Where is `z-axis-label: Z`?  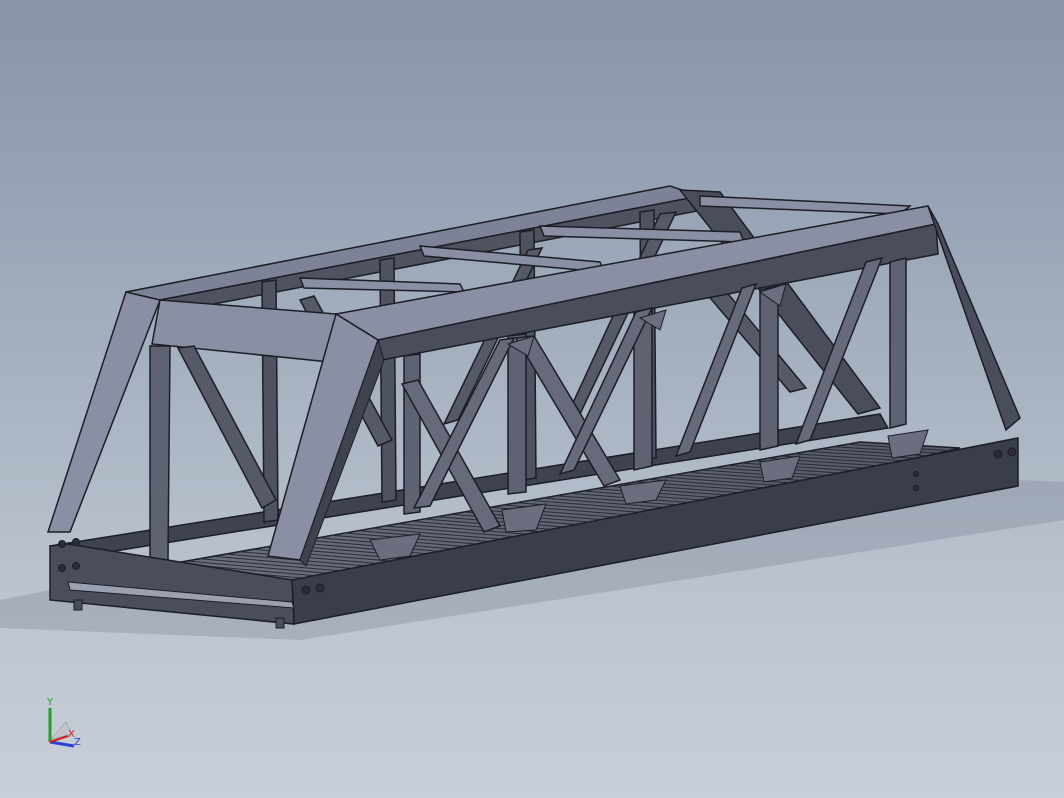
z-axis-label: Z is located at coordinates (77, 742).